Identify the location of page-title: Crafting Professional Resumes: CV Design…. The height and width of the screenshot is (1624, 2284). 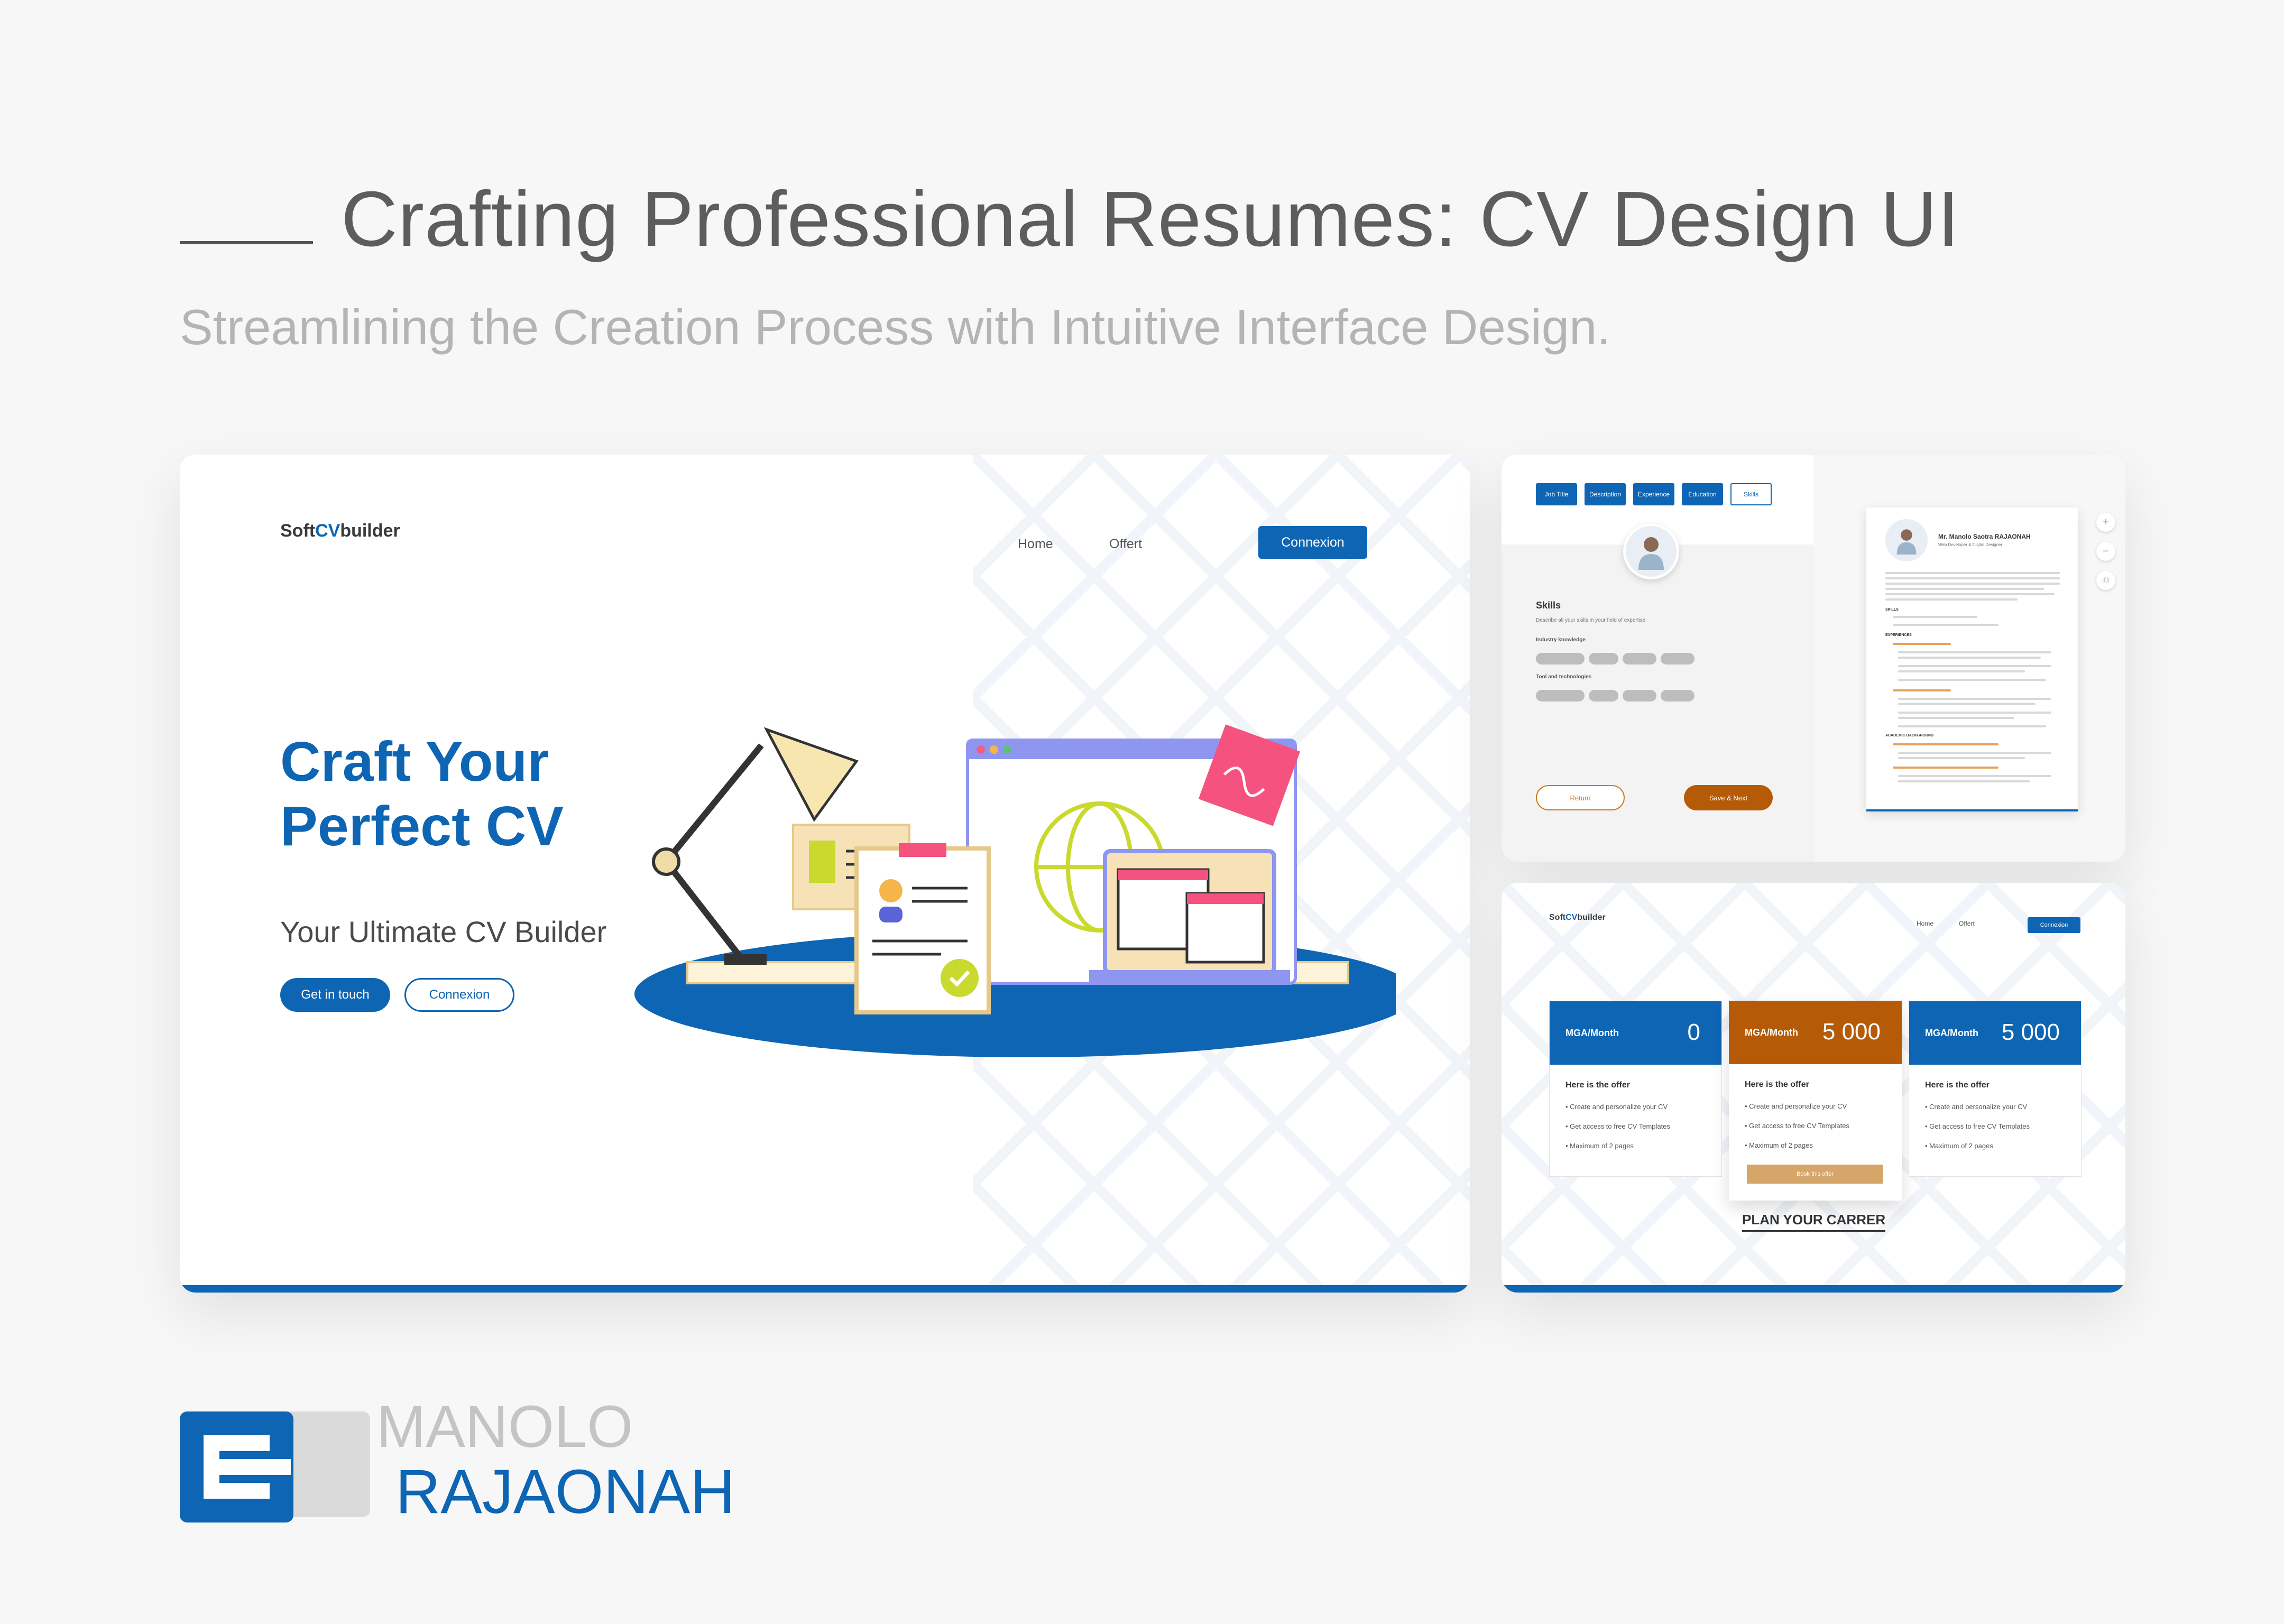
(1150, 219).